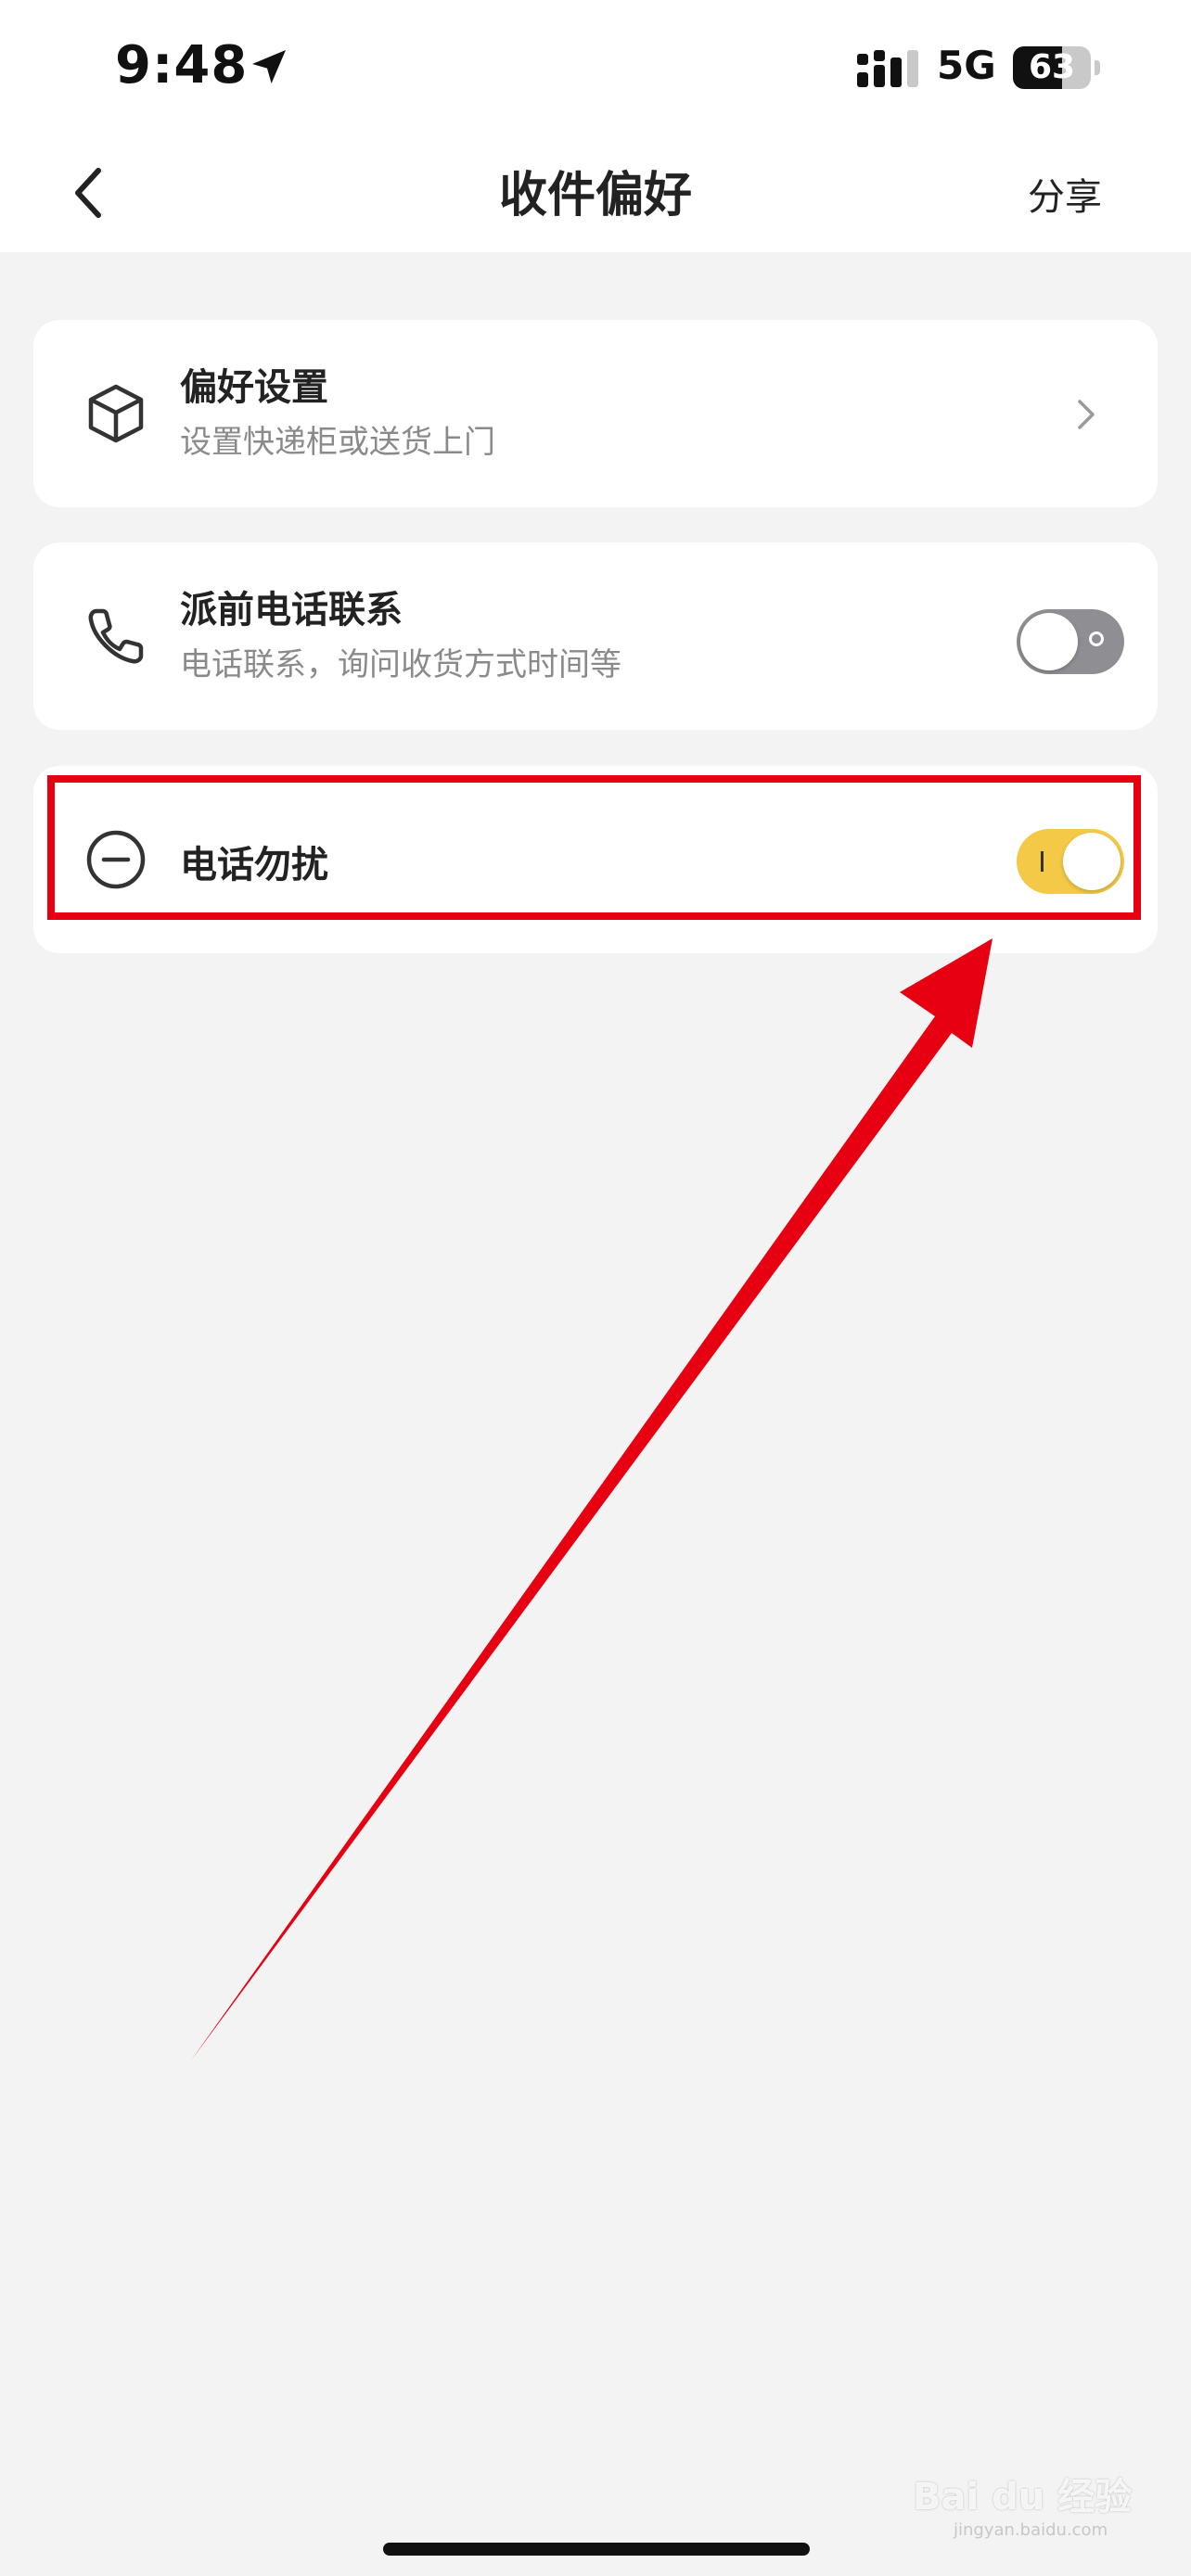  Describe the element at coordinates (595, 196) in the screenshot. I see `page-title: 收件偏好` at that location.